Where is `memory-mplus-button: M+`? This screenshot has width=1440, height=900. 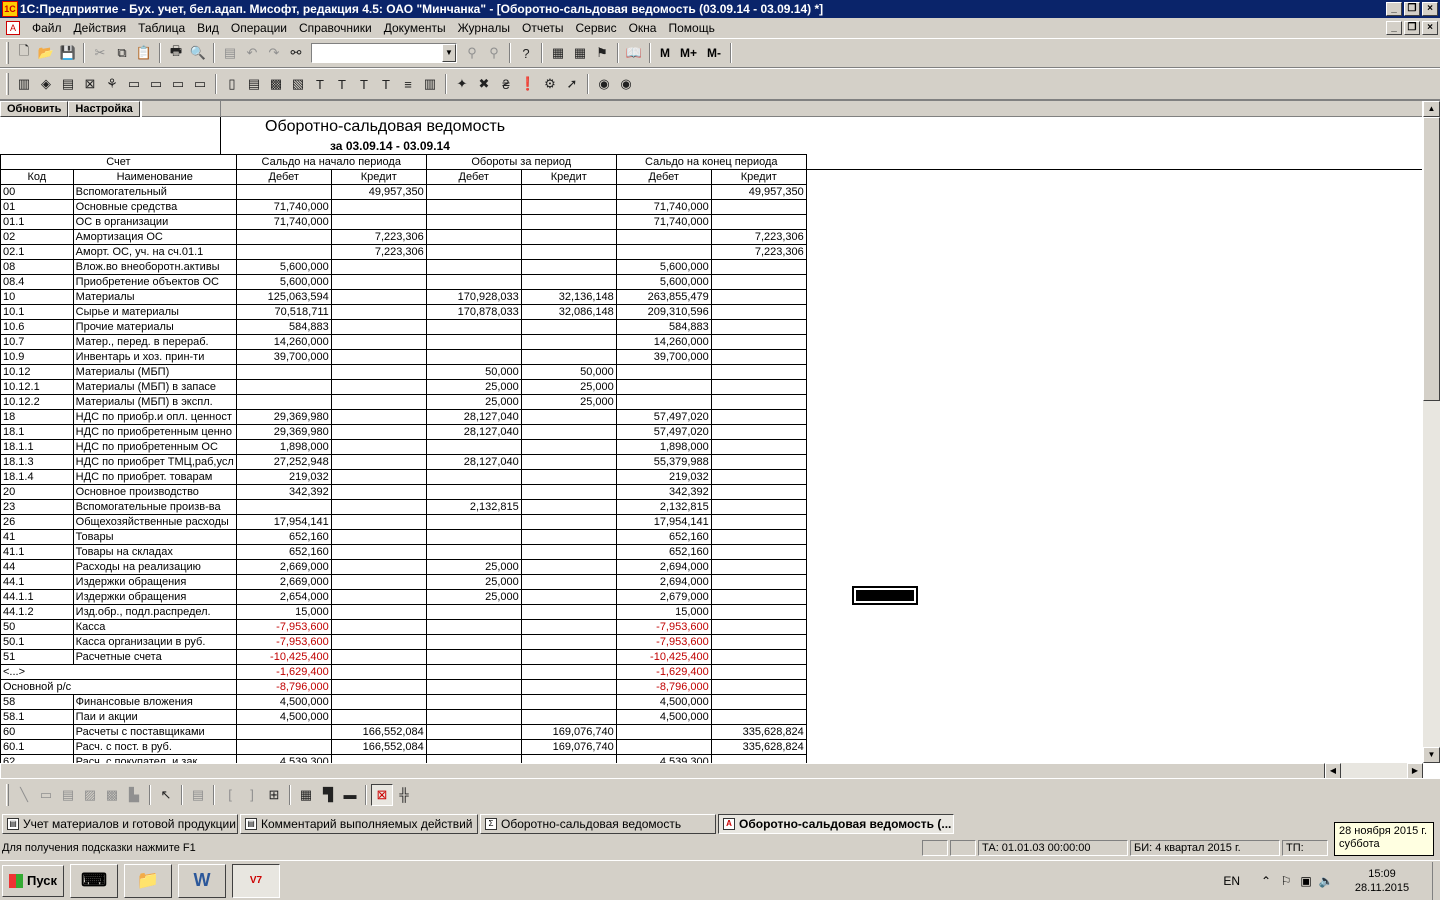
memory-mplus-button: M+ is located at coordinates (688, 53).